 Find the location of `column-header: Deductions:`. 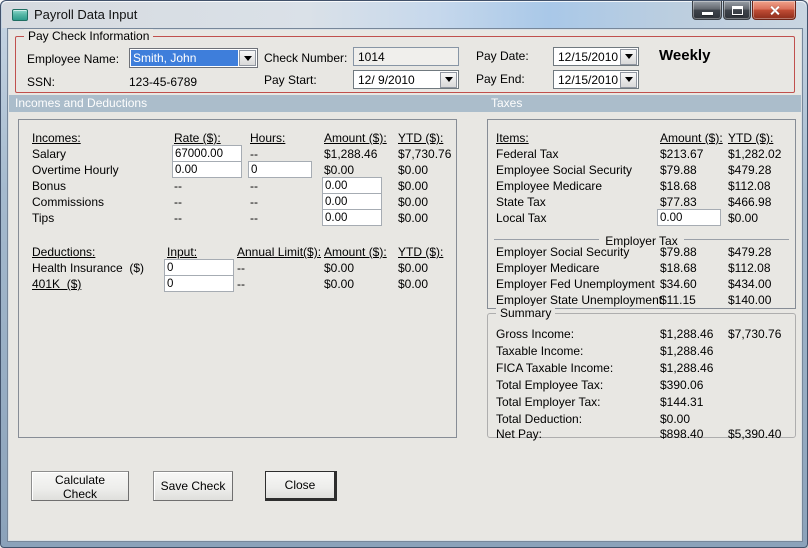

column-header: Deductions: is located at coordinates (64, 252).